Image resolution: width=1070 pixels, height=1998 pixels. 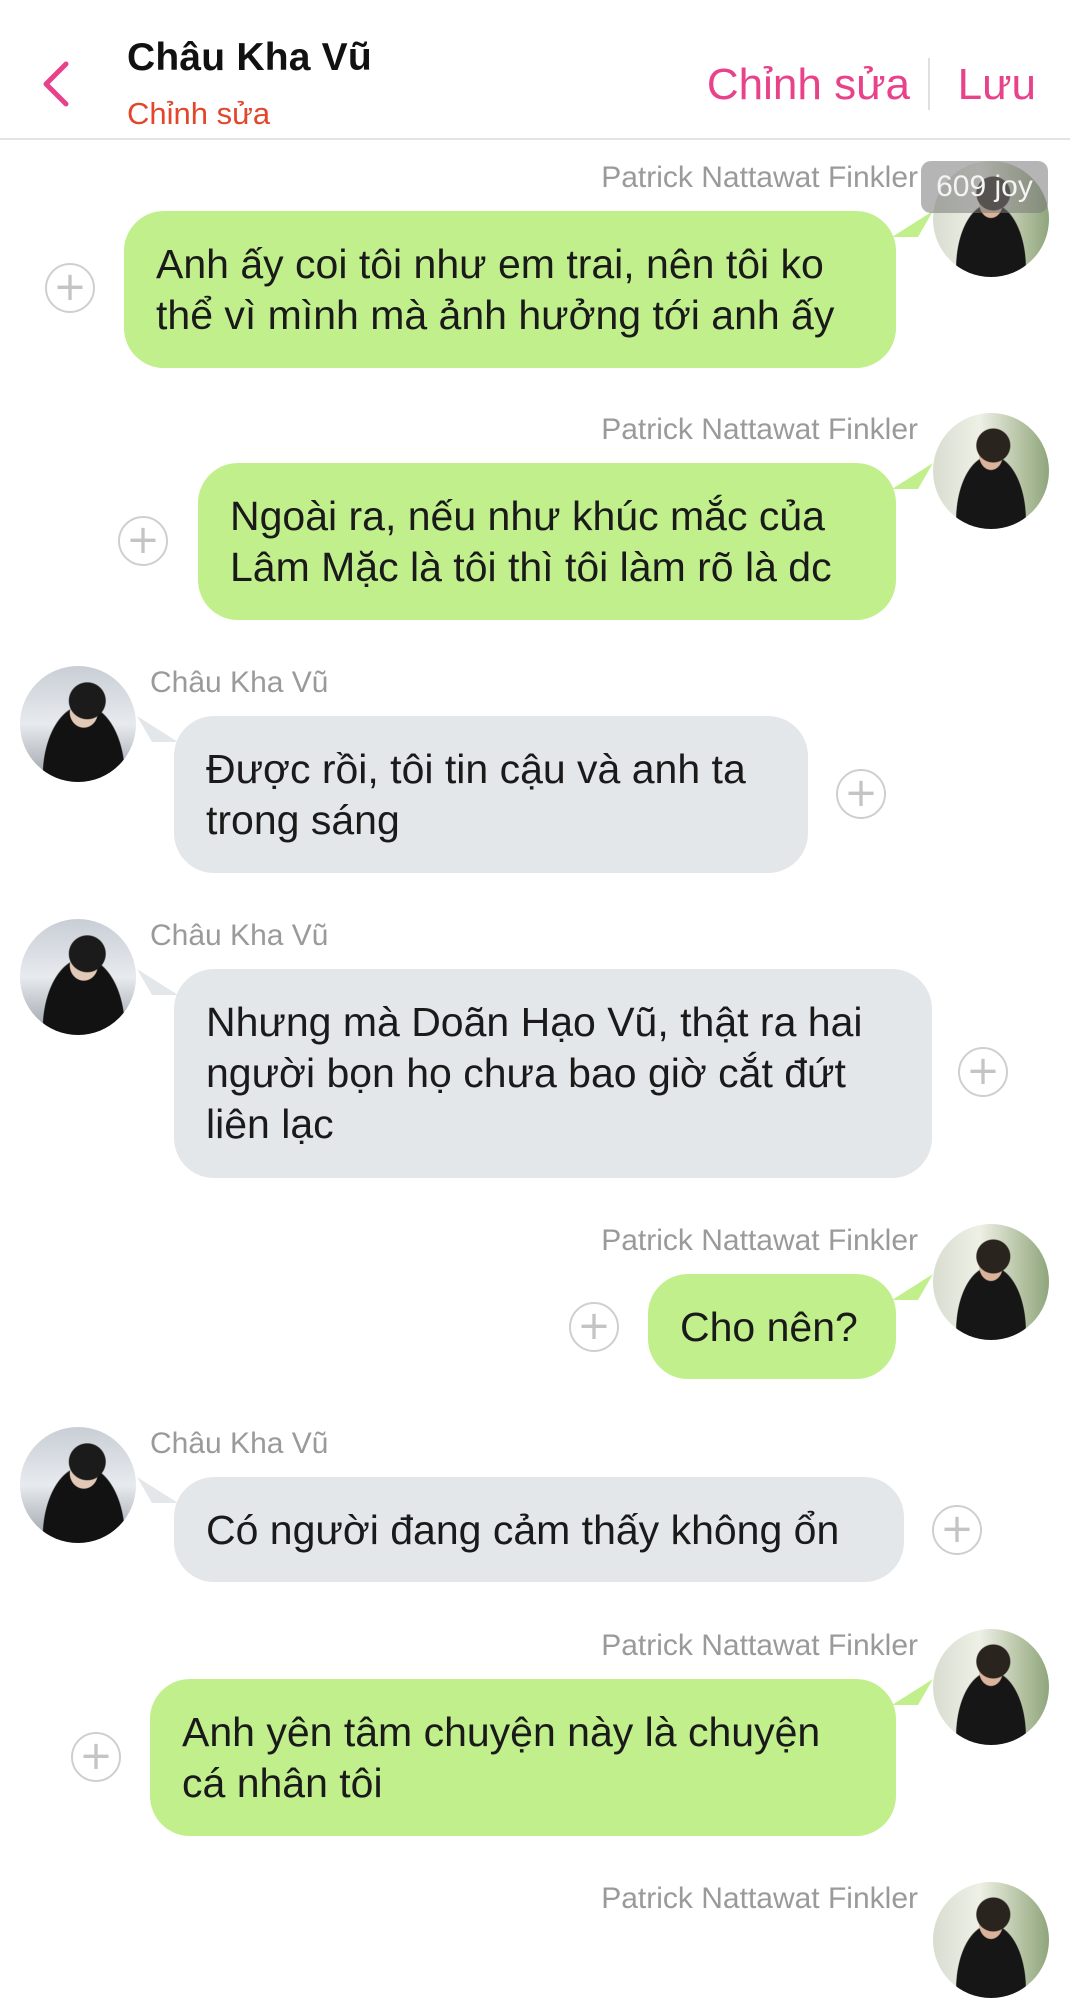 I want to click on chat-header: Châu Kha Vũ Chỉnh sửa Chỉnh sửa Lưu, so click(x=535, y=70).